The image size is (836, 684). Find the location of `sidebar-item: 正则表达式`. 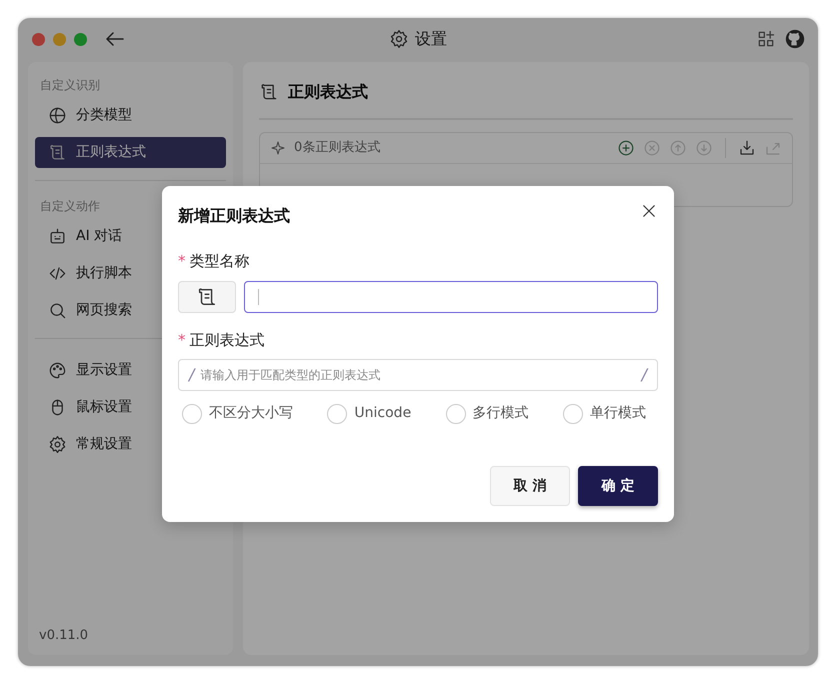

sidebar-item: 正则表达式 is located at coordinates (130, 152).